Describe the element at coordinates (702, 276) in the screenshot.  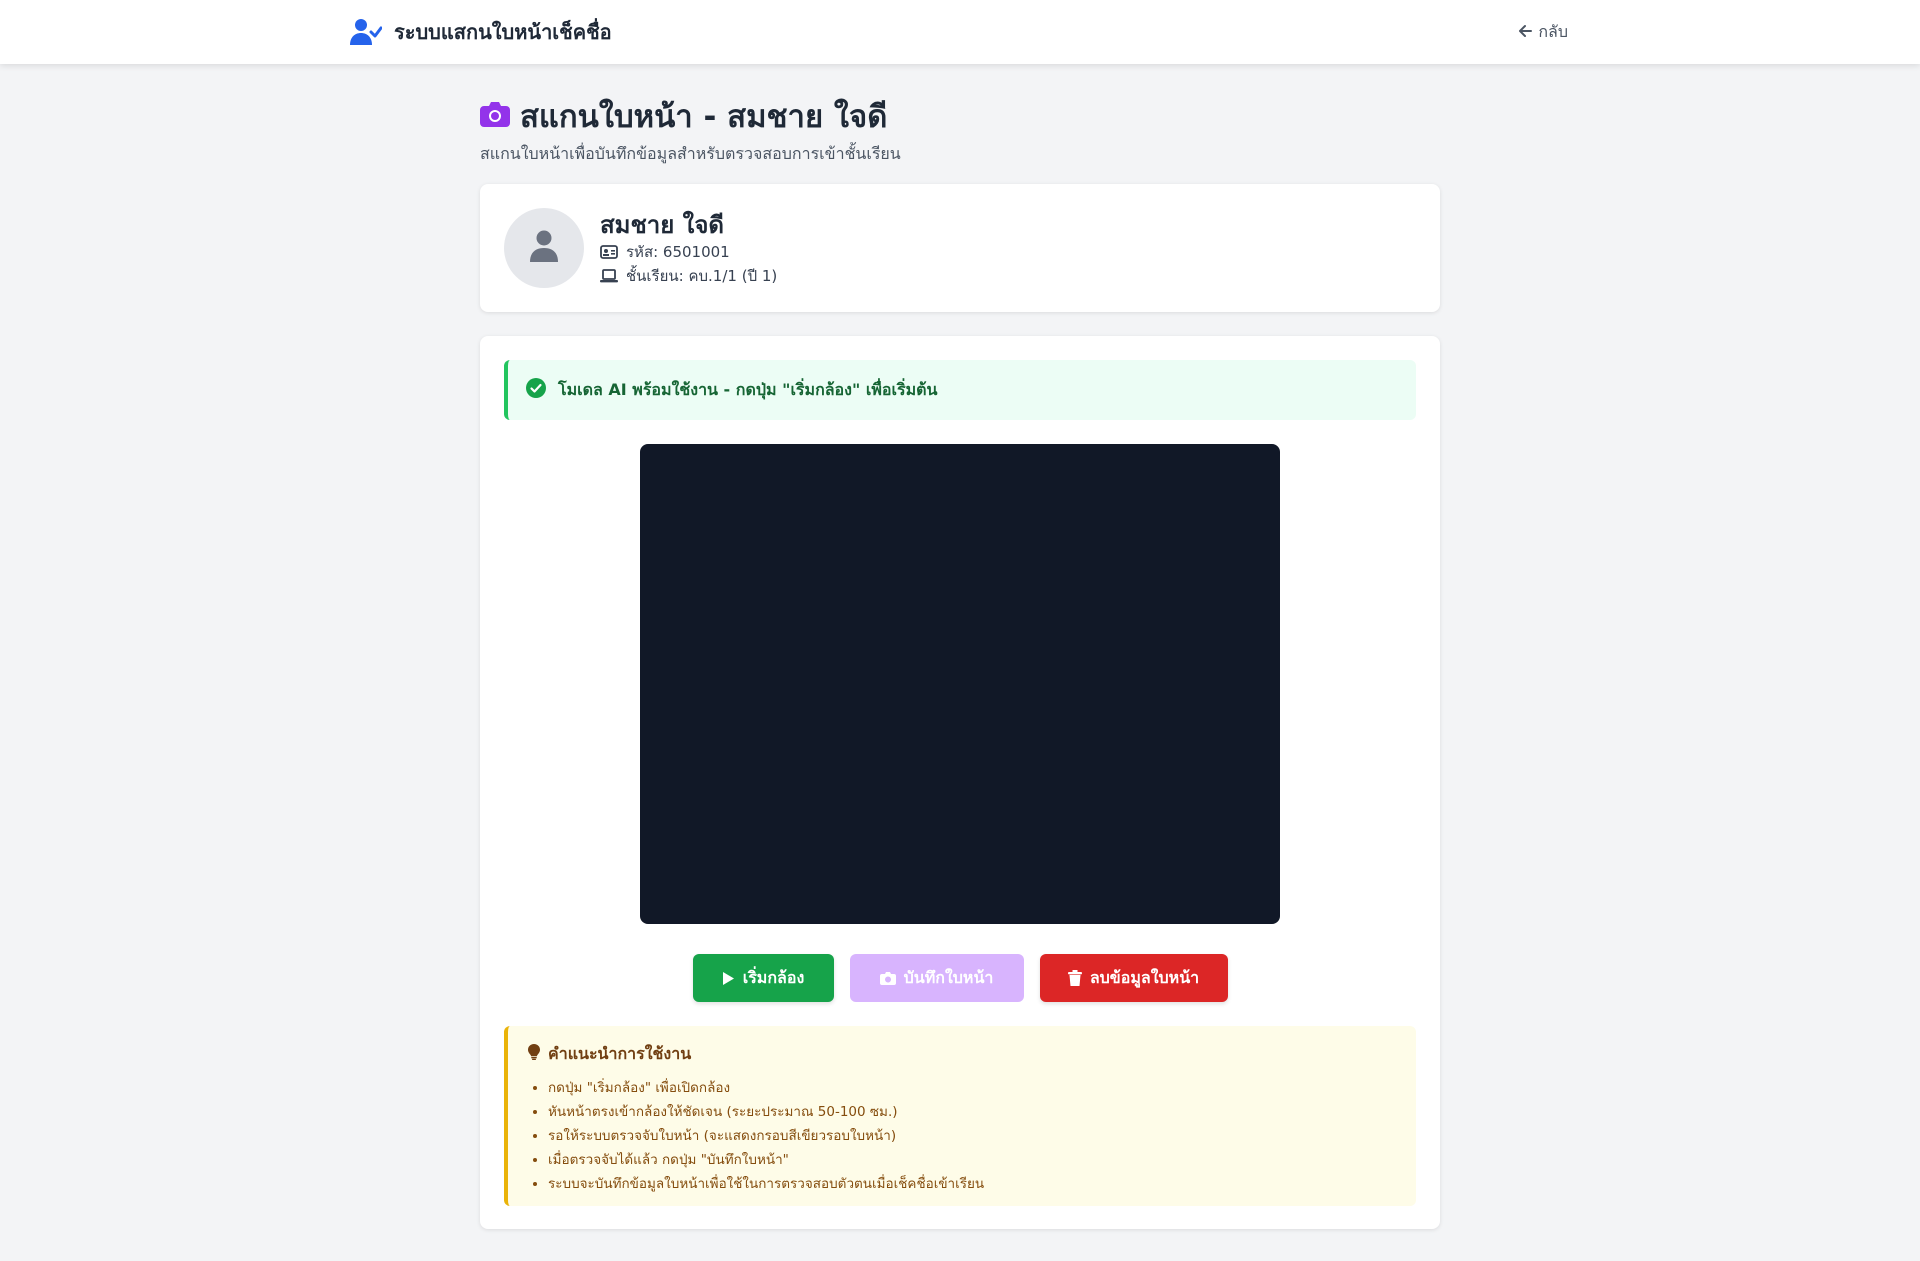
I see `student-class: ชั้นเรียน: คบ.1/1 (ปี 1)` at that location.